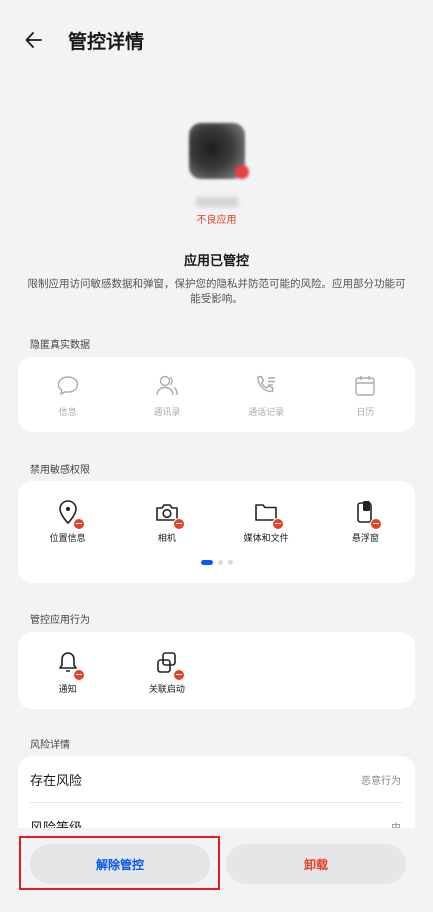 The height and width of the screenshot is (912, 433). Describe the element at coordinates (167, 385) in the screenshot. I see `contacts-icon` at that location.